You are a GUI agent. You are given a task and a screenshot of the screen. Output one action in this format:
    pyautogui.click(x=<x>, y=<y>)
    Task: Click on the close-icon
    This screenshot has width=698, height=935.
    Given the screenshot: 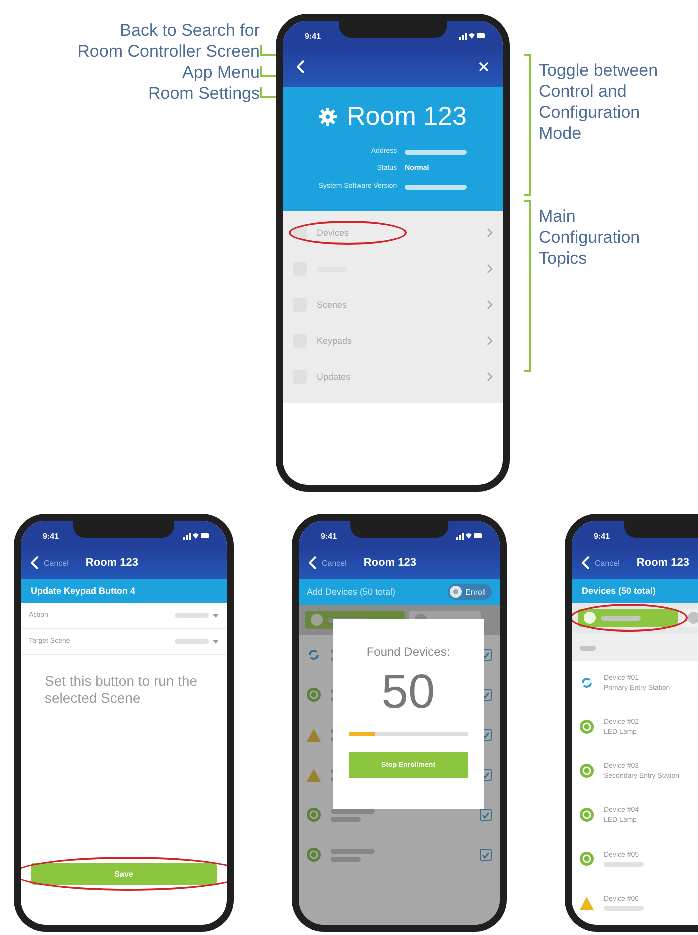 What is the action you would take?
    pyautogui.click(x=484, y=67)
    